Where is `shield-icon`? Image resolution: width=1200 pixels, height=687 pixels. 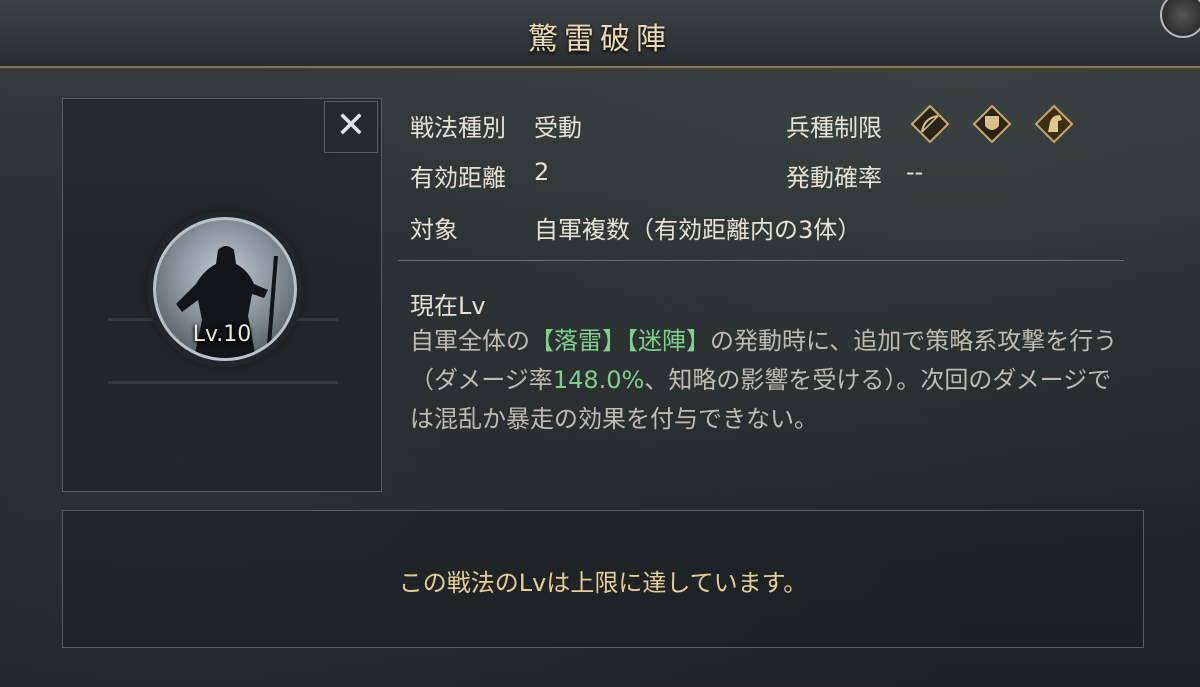
shield-icon is located at coordinates (992, 124).